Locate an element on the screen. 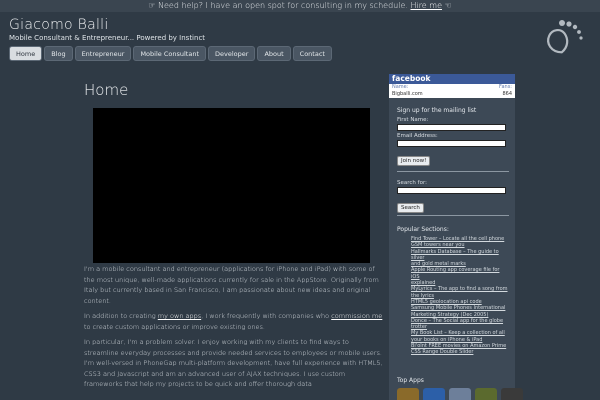 The height and width of the screenshot is (400, 600). facebook-logo: facebook is located at coordinates (452, 79).